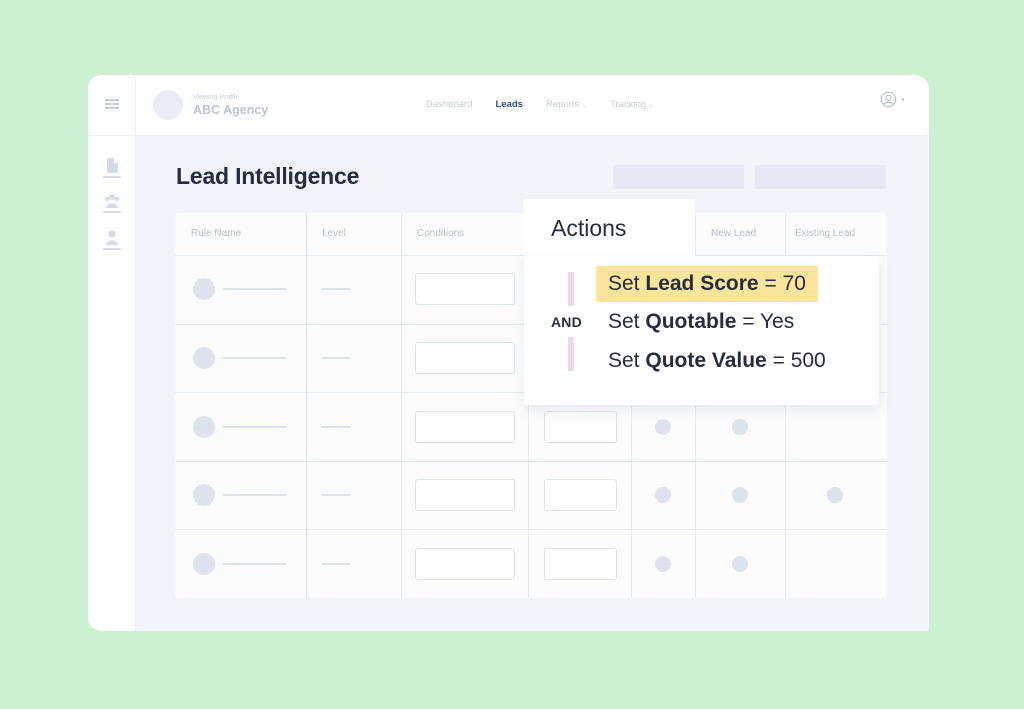 The height and width of the screenshot is (709, 1024). I want to click on column-header-level: Level, so click(353, 234).